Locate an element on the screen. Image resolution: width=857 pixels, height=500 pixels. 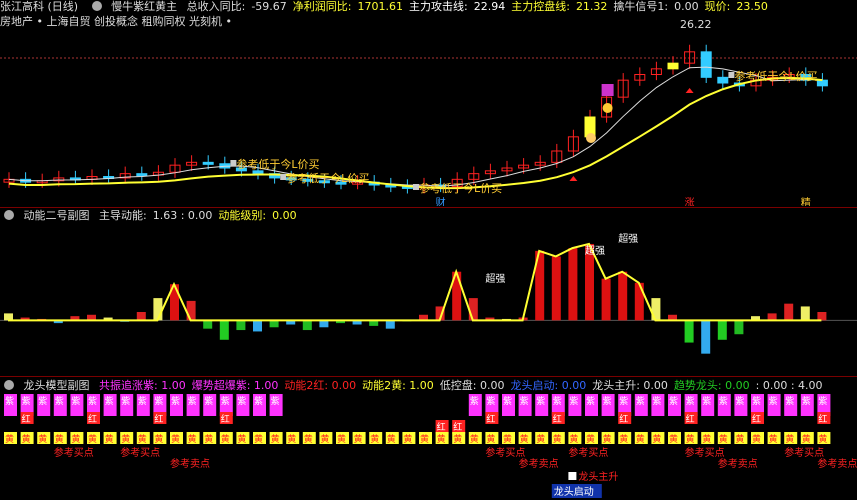
indicator-value: 0.00 is located at coordinates (686, 6).